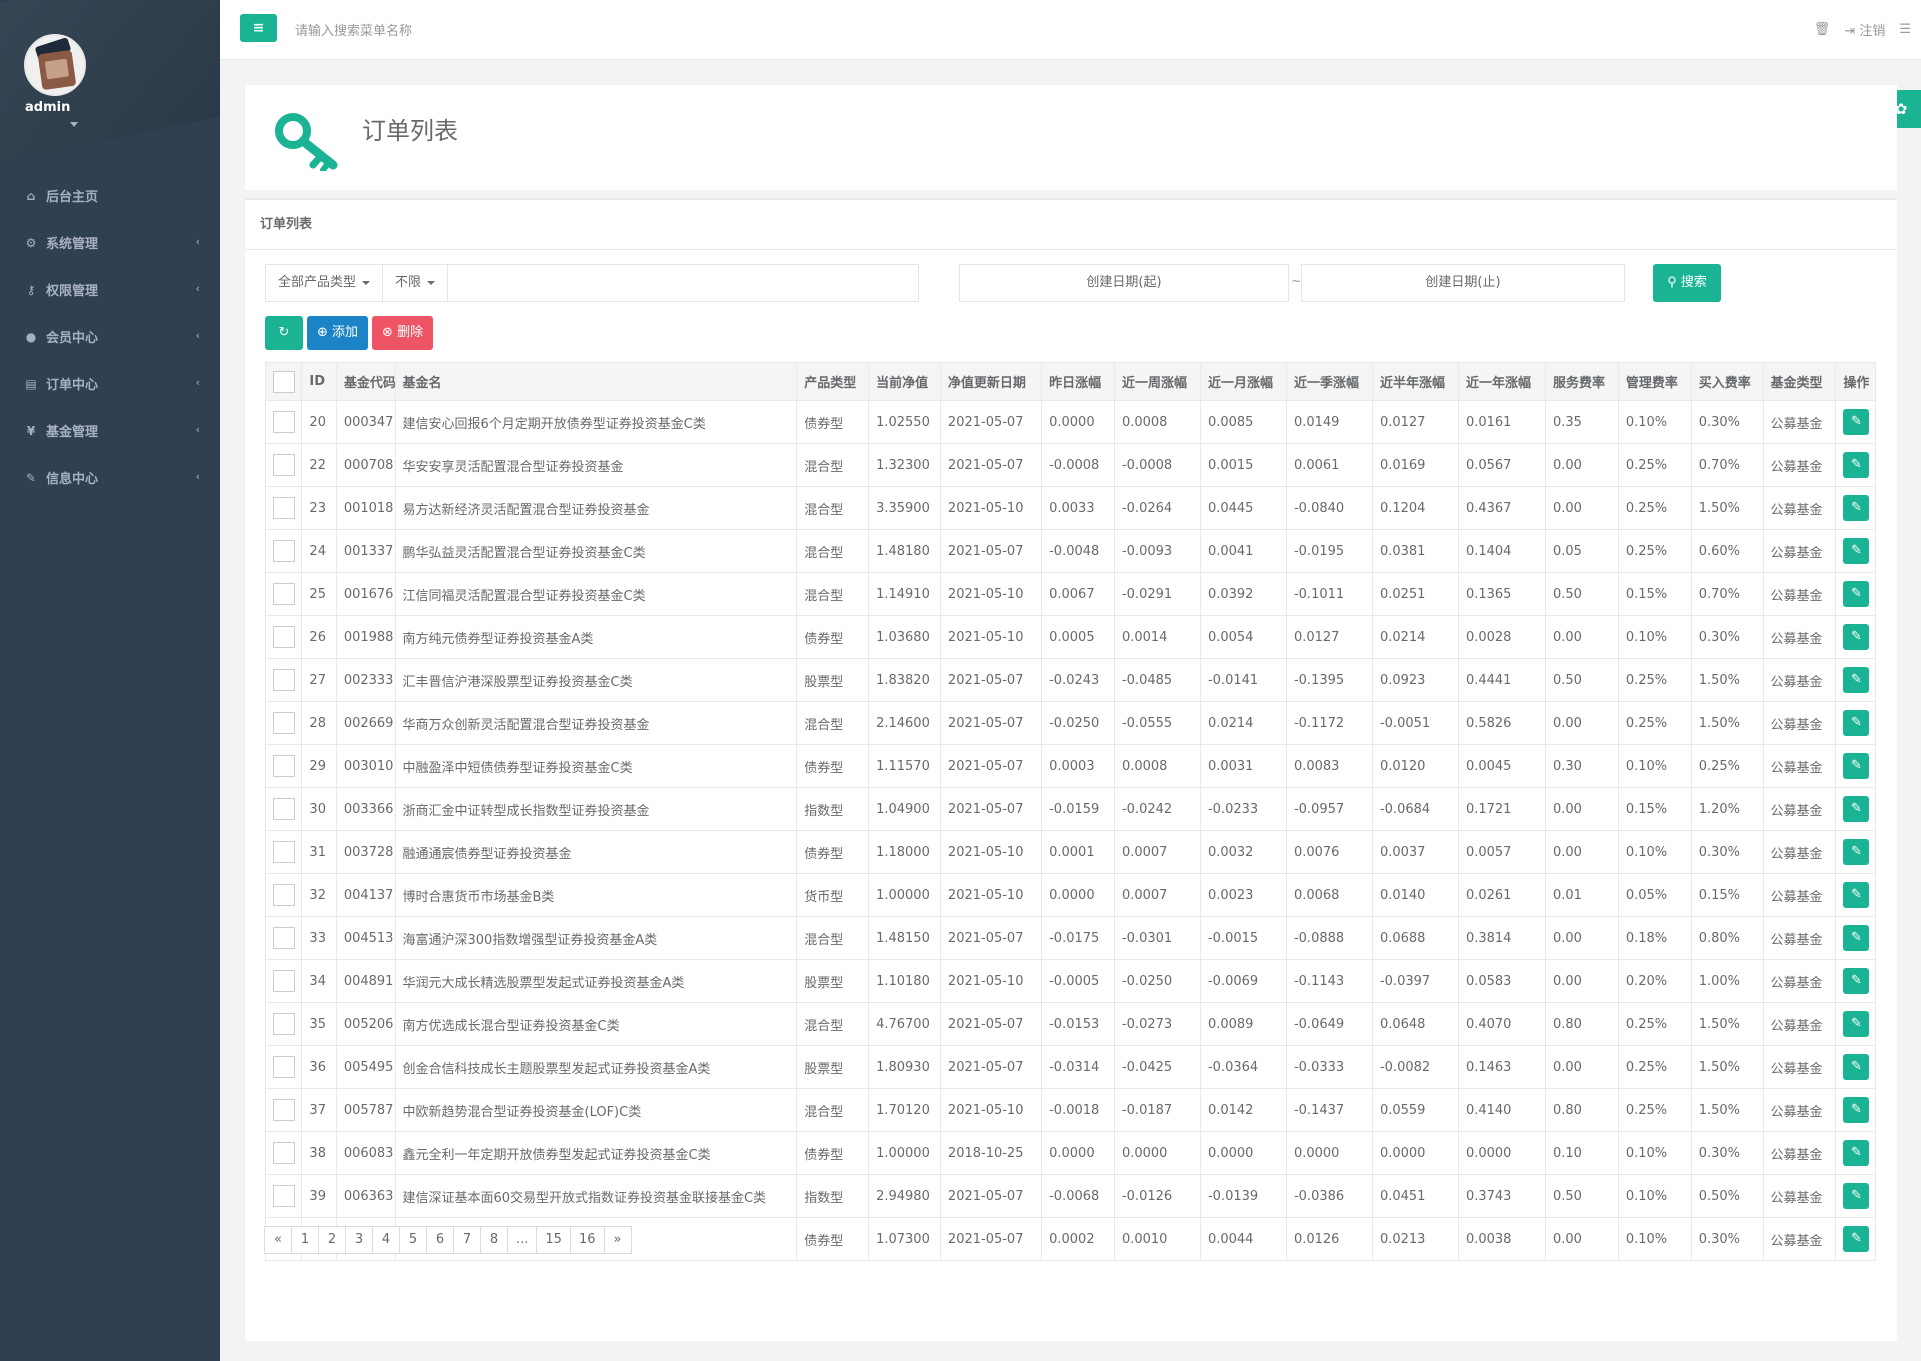  What do you see at coordinates (110, 242) in the screenshot?
I see `sidebar-item-system: ⚙ 系统管理 ‹` at bounding box center [110, 242].